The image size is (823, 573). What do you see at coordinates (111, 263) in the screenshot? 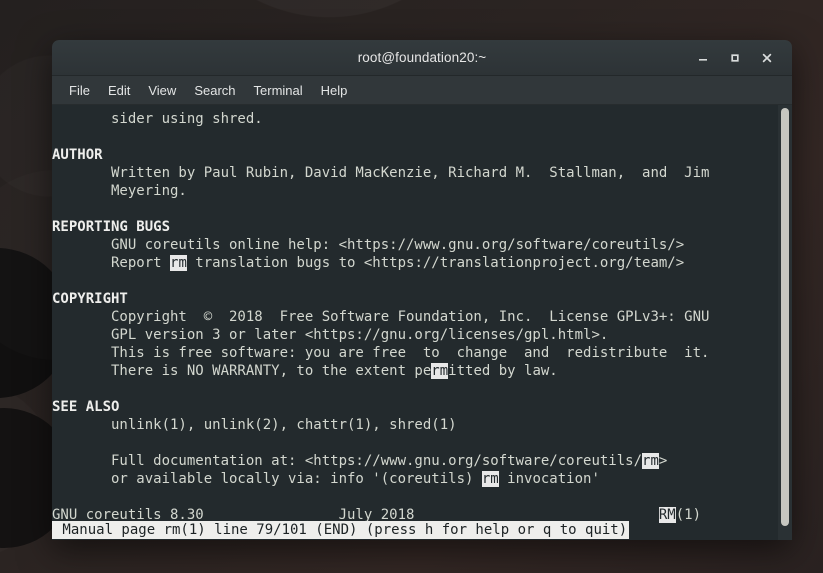
I see `terminal-text: Report` at bounding box center [111, 263].